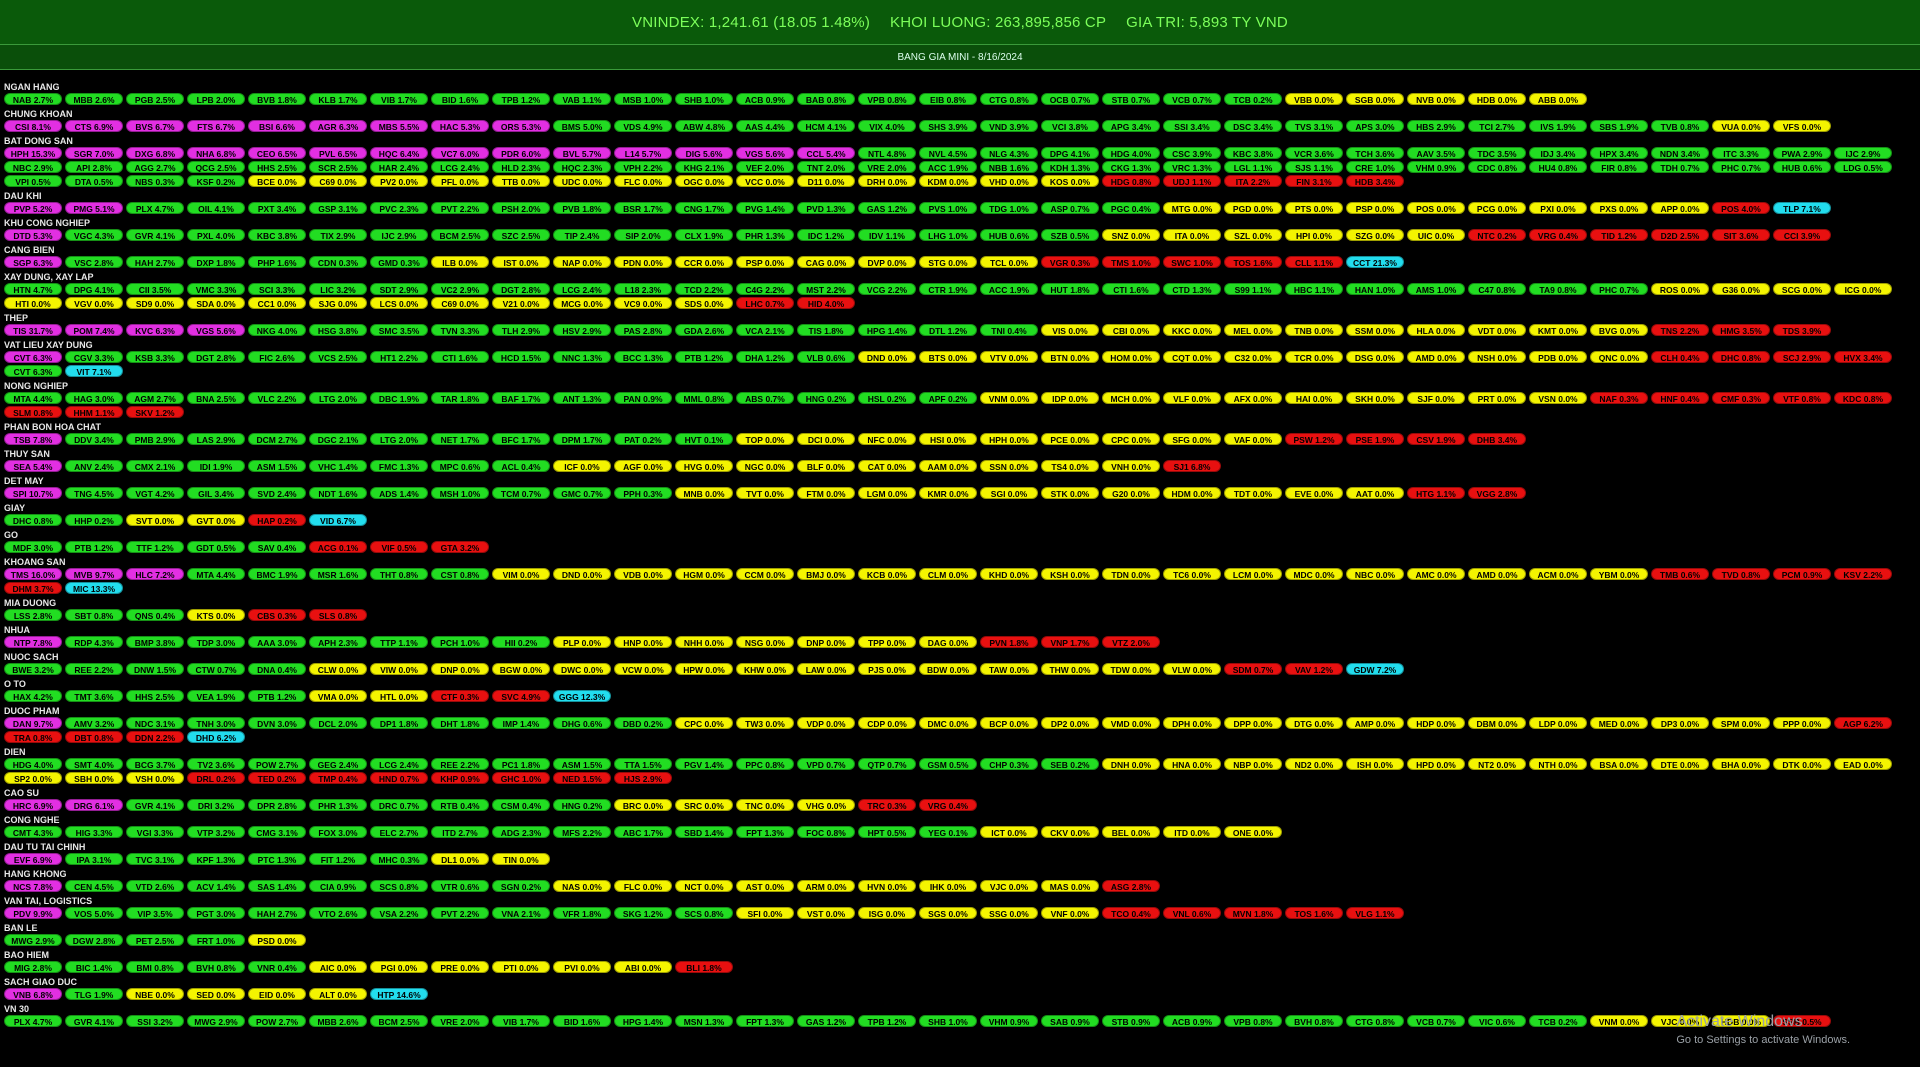 This screenshot has width=1920, height=1067. Describe the element at coordinates (1314, 574) in the screenshot. I see `ticker-chip: MDC 0.0%` at that location.